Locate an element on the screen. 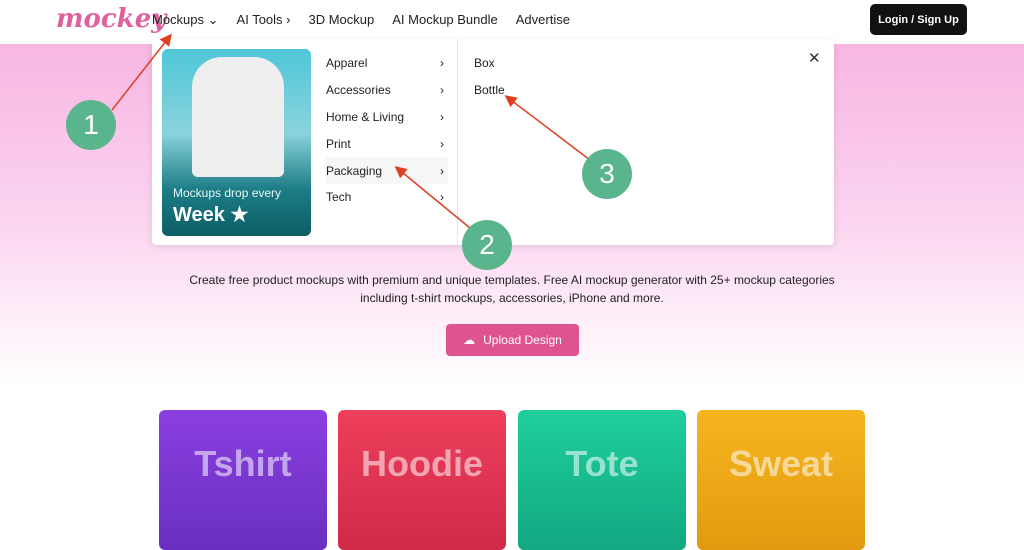 This screenshot has height=550, width=1024. annotation-badge-1: 1 is located at coordinates (91, 125).